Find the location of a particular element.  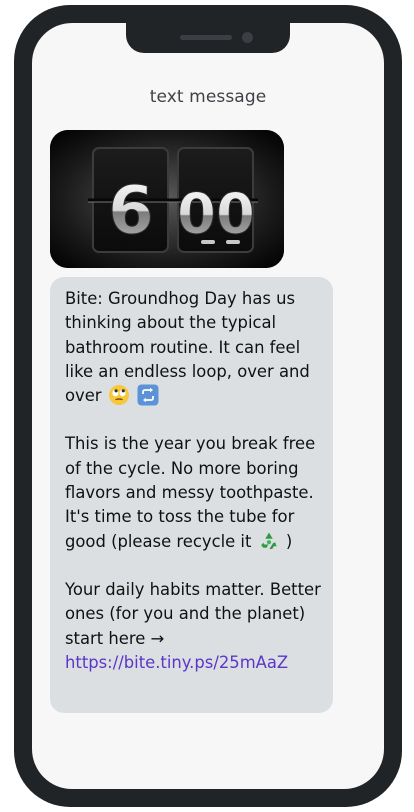

shortened-link: https://bite.tiny.ps/25mAaZ is located at coordinates (176, 662).